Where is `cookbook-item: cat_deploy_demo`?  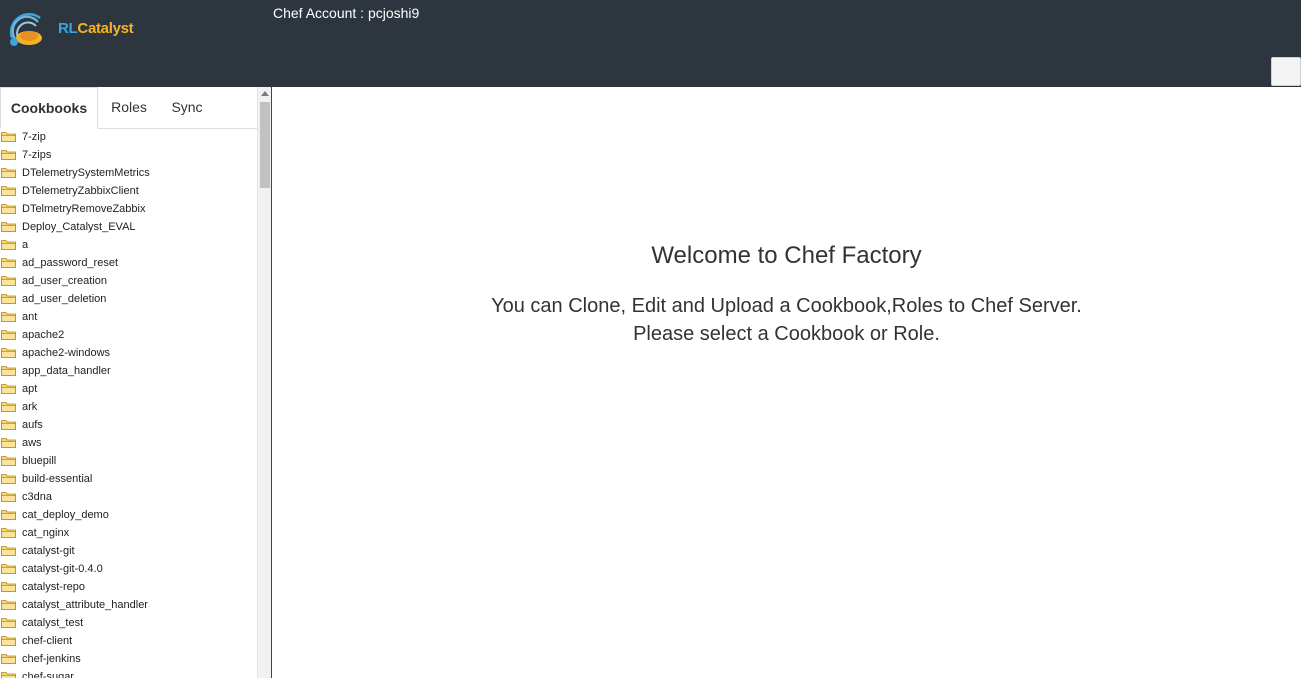
cookbook-item: cat_deploy_demo is located at coordinates (128, 515).